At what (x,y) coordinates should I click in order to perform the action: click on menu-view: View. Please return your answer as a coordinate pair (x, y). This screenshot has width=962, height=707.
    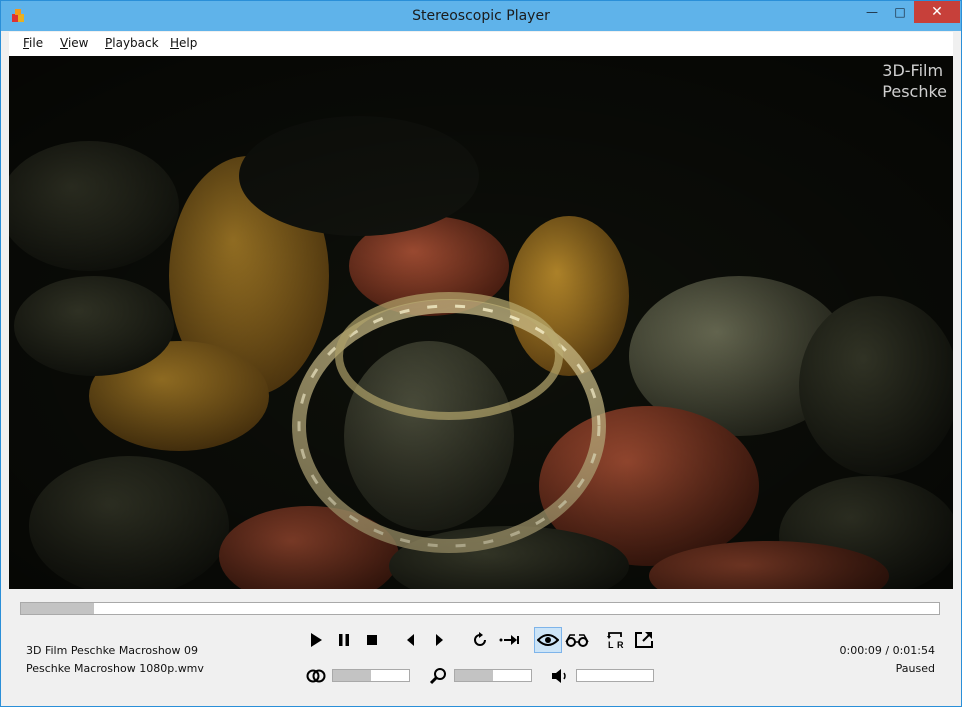
    Looking at the image, I should click on (74, 43).